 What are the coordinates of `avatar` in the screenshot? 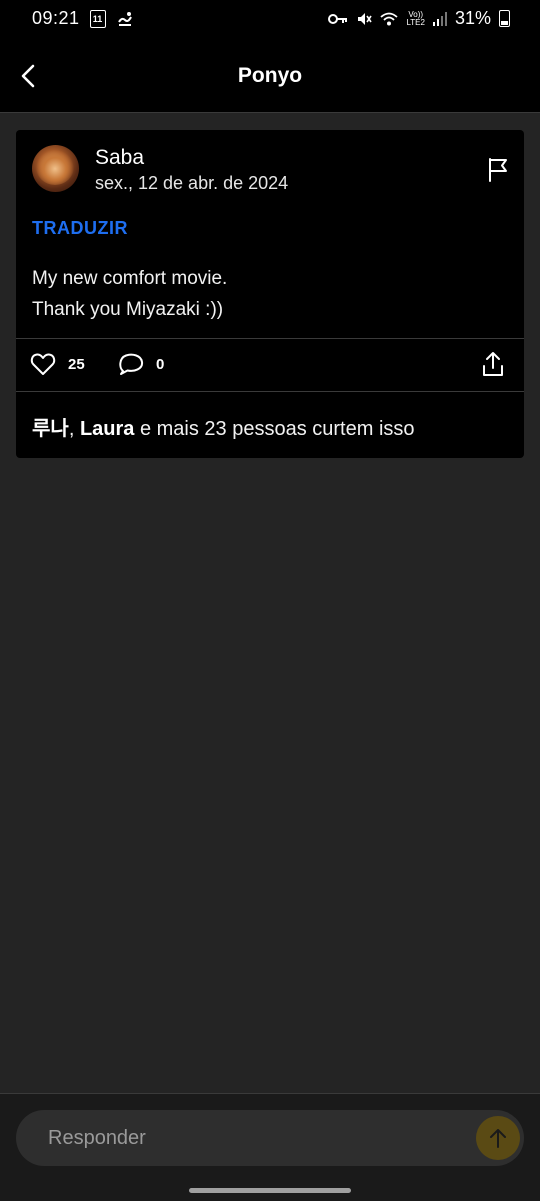 It's located at (55, 168).